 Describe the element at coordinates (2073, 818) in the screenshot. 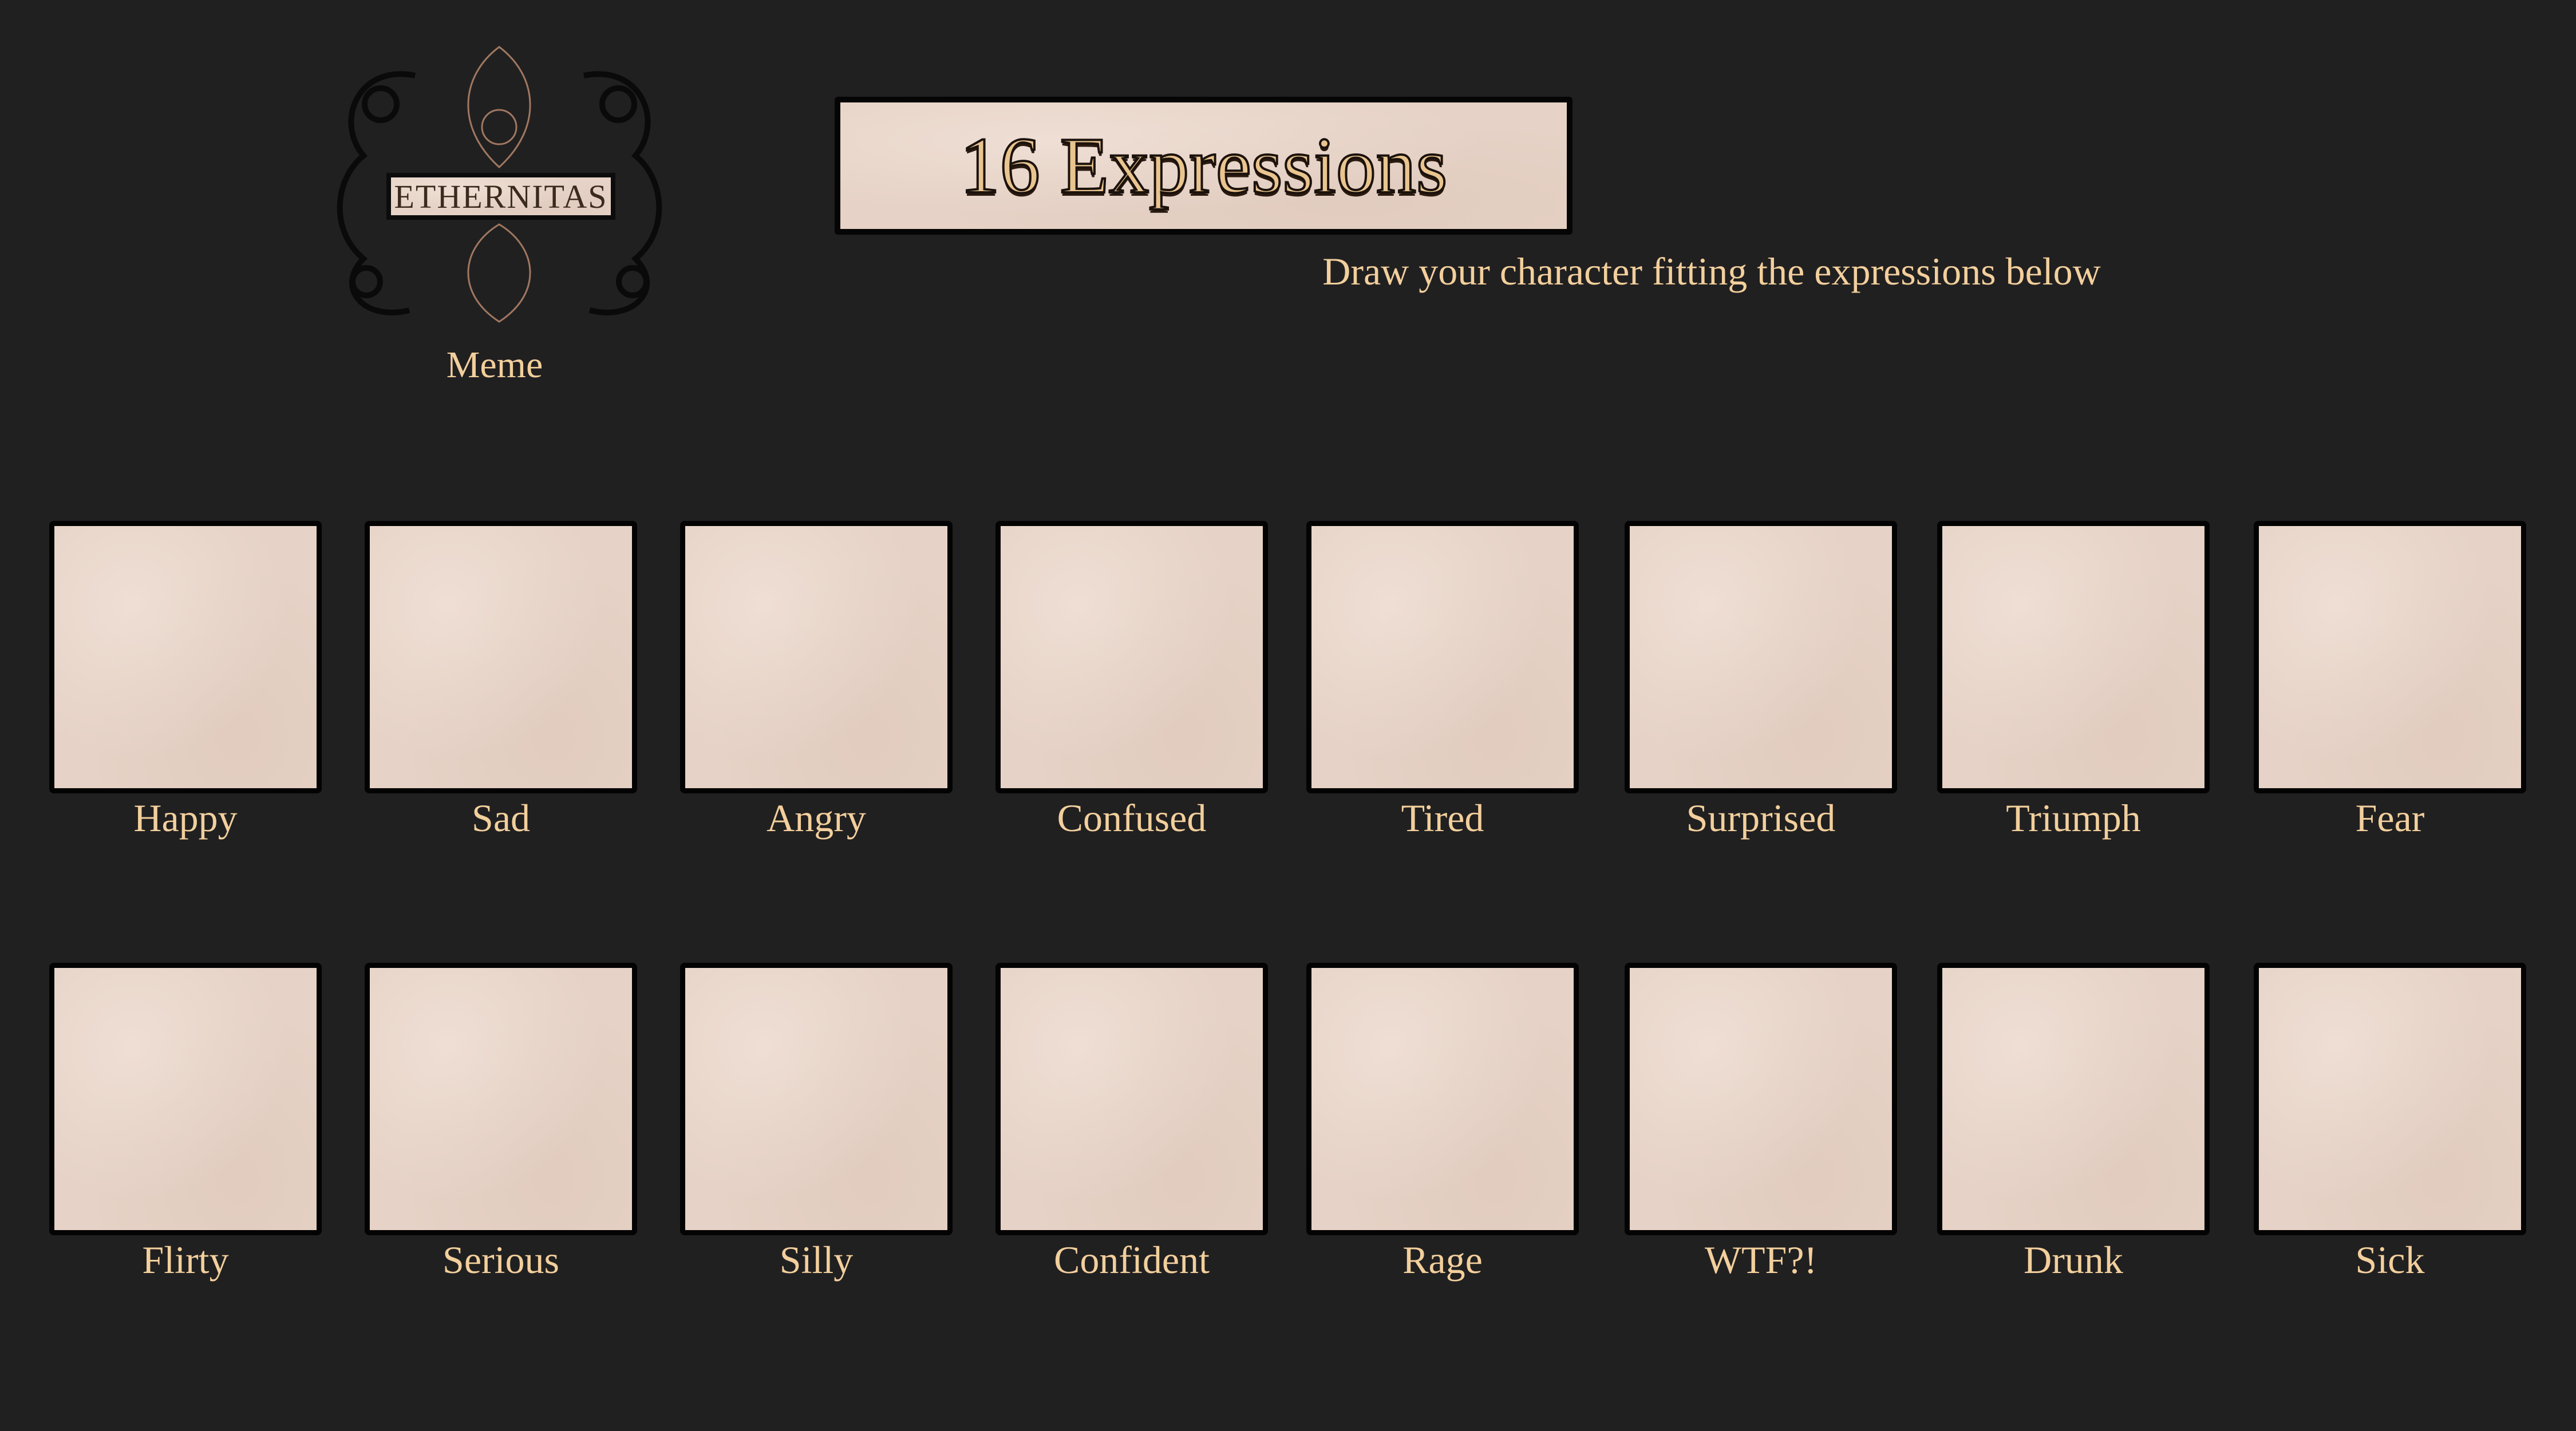

I see `expression-label: Triumph` at that location.